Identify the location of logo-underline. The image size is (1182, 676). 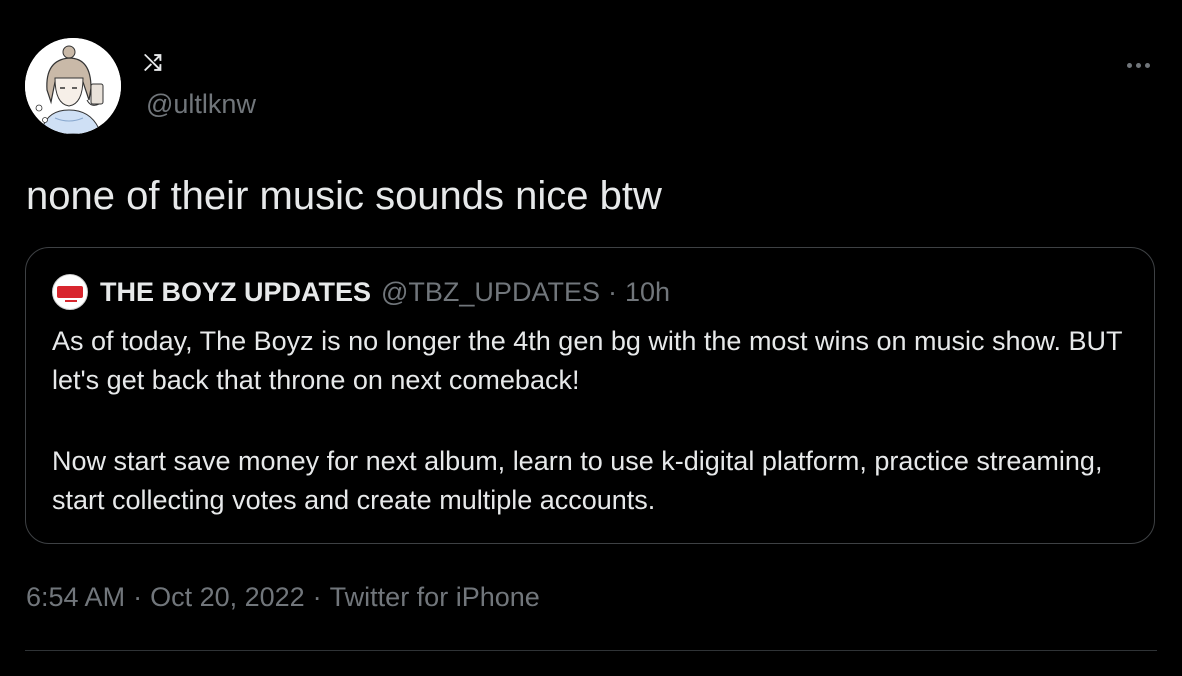
(71, 301).